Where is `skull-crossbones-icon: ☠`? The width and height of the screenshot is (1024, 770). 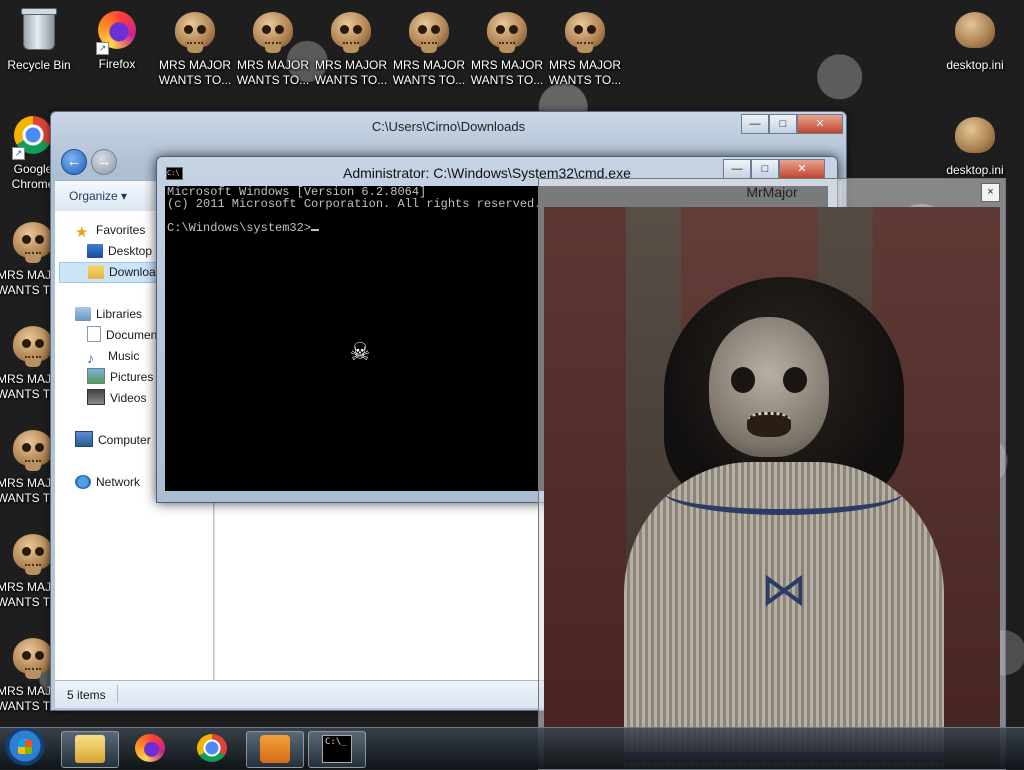 skull-crossbones-icon: ☠ is located at coordinates (360, 353).